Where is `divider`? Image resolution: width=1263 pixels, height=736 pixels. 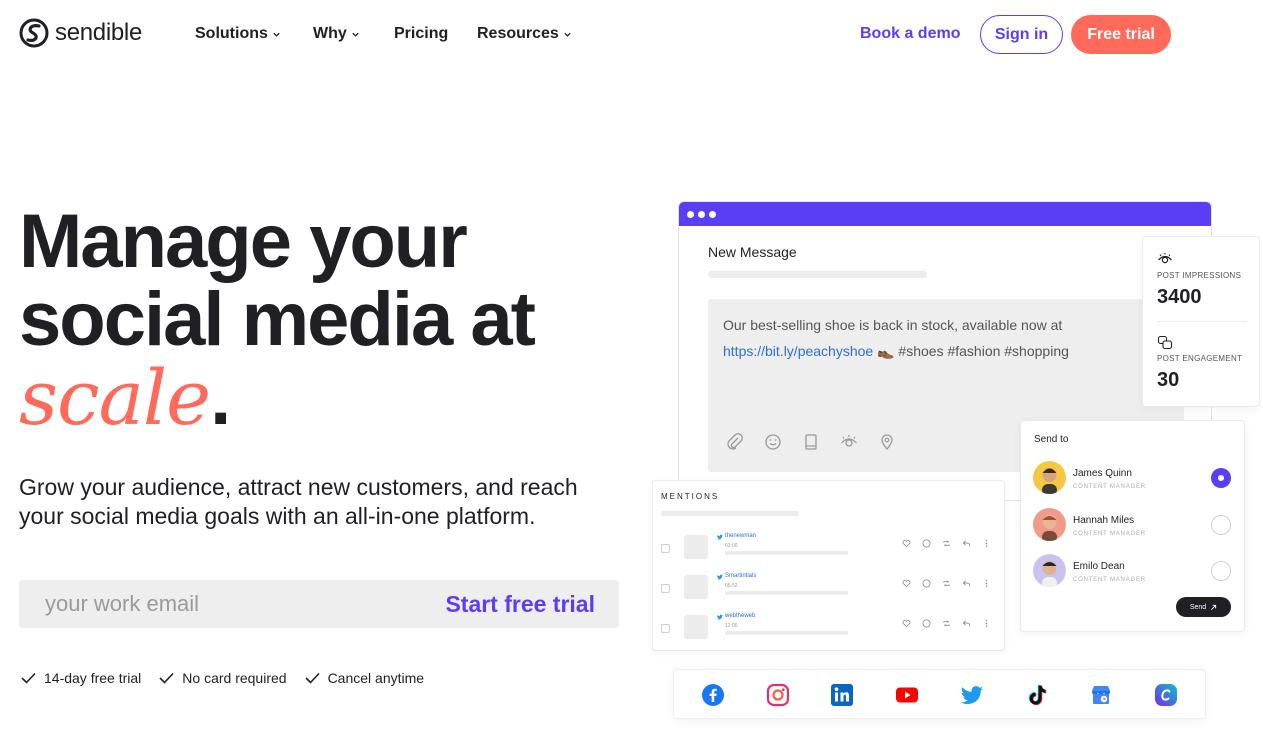 divider is located at coordinates (1202, 321).